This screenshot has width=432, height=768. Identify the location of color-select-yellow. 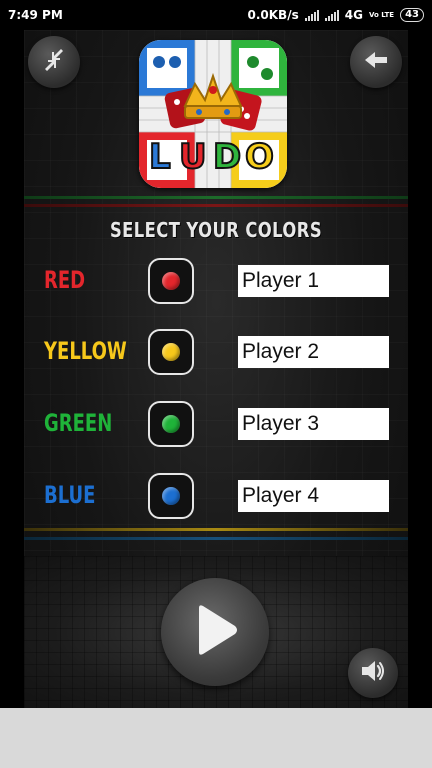
(171, 352).